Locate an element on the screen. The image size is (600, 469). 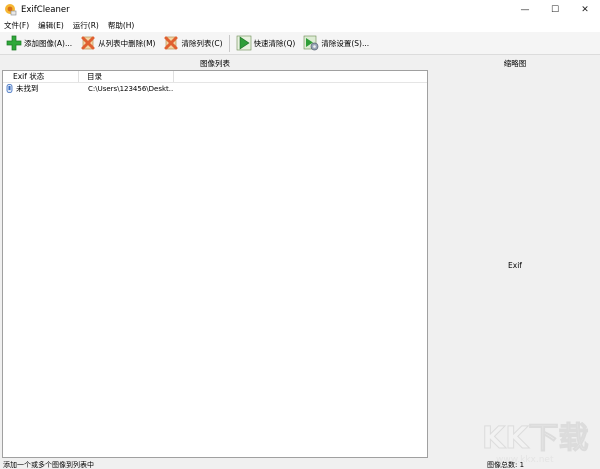
quick-clean-button: 快速清除(Q) is located at coordinates (266, 43).